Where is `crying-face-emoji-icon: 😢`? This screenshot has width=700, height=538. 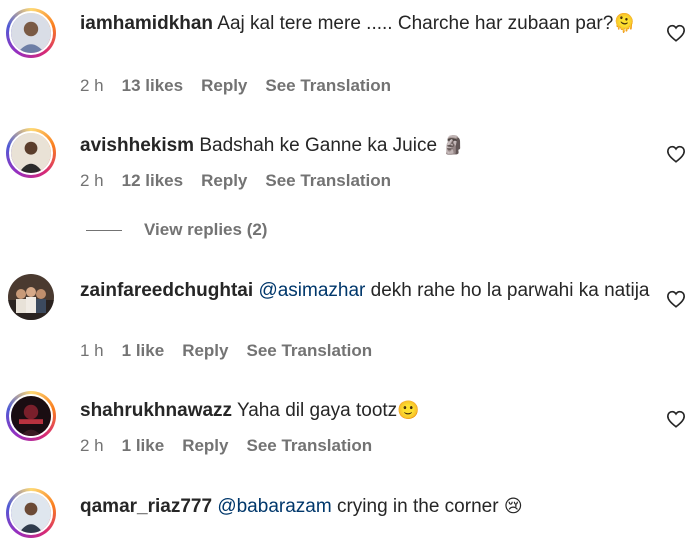
crying-face-emoji-icon: 😢 is located at coordinates (513, 506).